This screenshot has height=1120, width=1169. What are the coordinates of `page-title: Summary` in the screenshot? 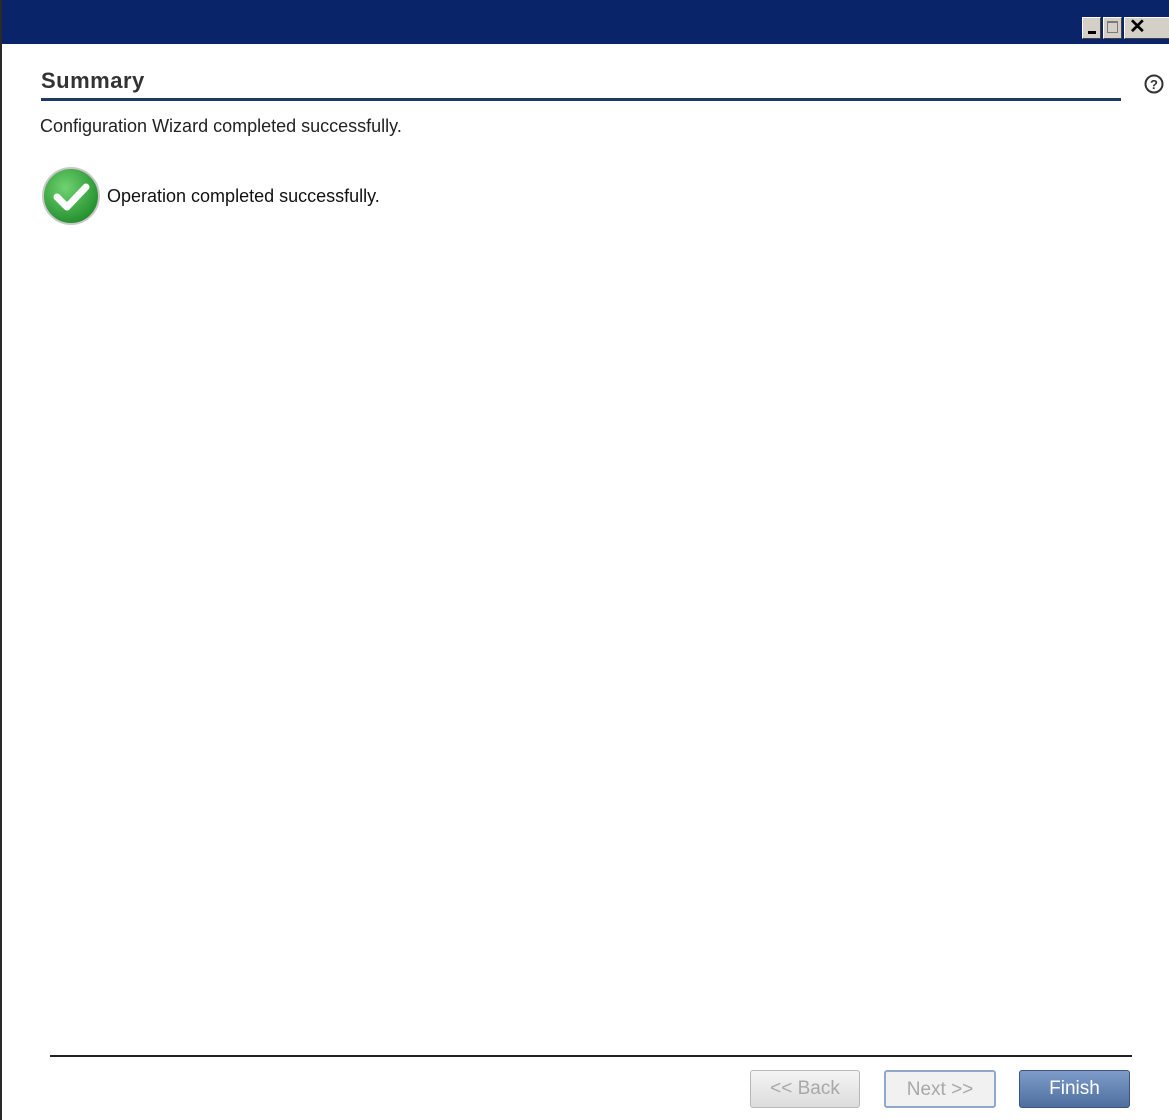 It's located at (93, 80).